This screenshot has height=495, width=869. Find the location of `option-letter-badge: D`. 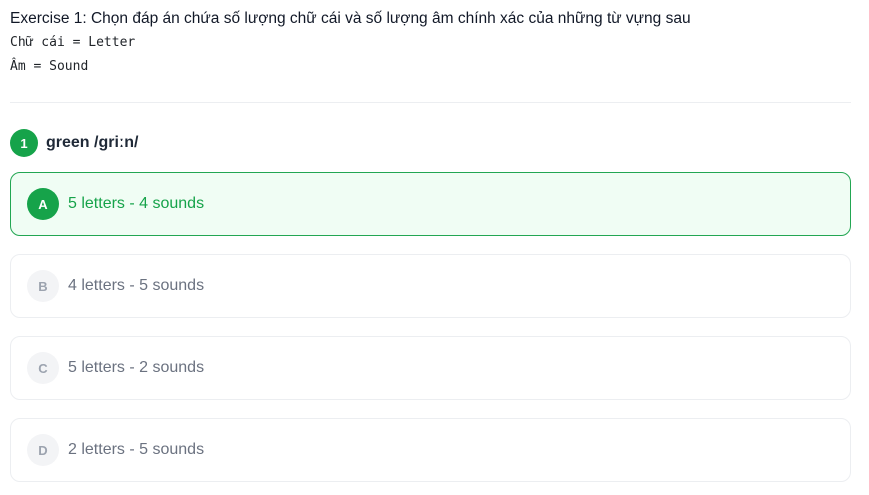

option-letter-badge: D is located at coordinates (43, 450).